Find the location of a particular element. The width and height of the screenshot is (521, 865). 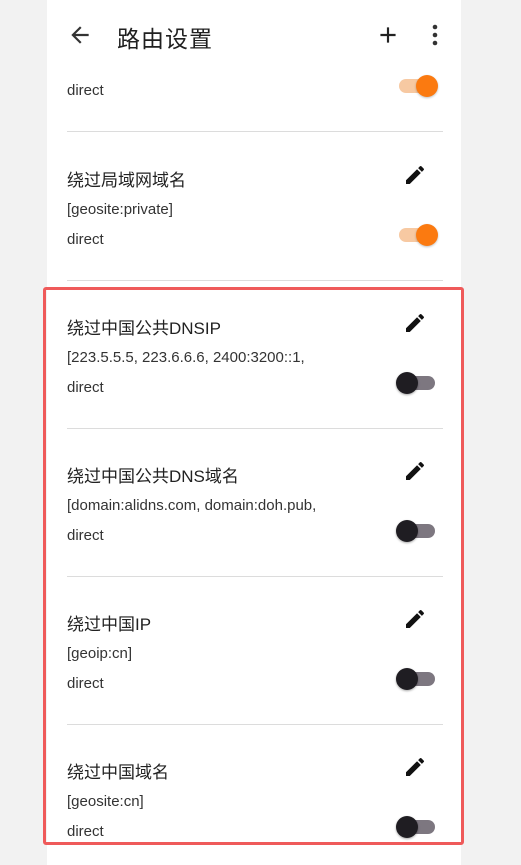

app-bar: 路由设置 is located at coordinates (254, 35).